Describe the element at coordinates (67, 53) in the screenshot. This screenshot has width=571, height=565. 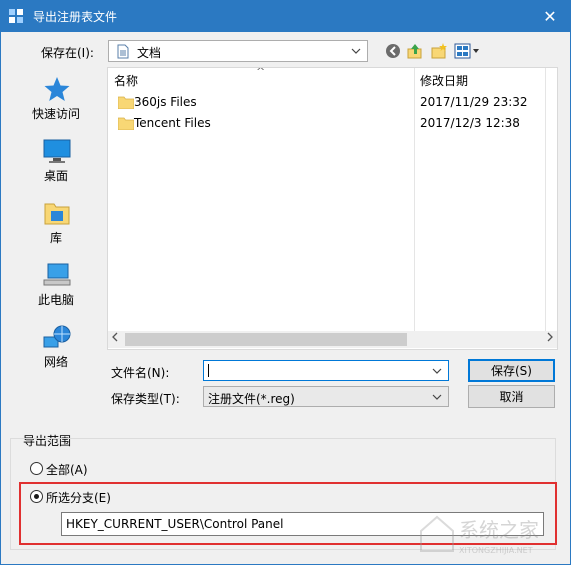
I see `save-in-label: 保存在(I):` at that location.